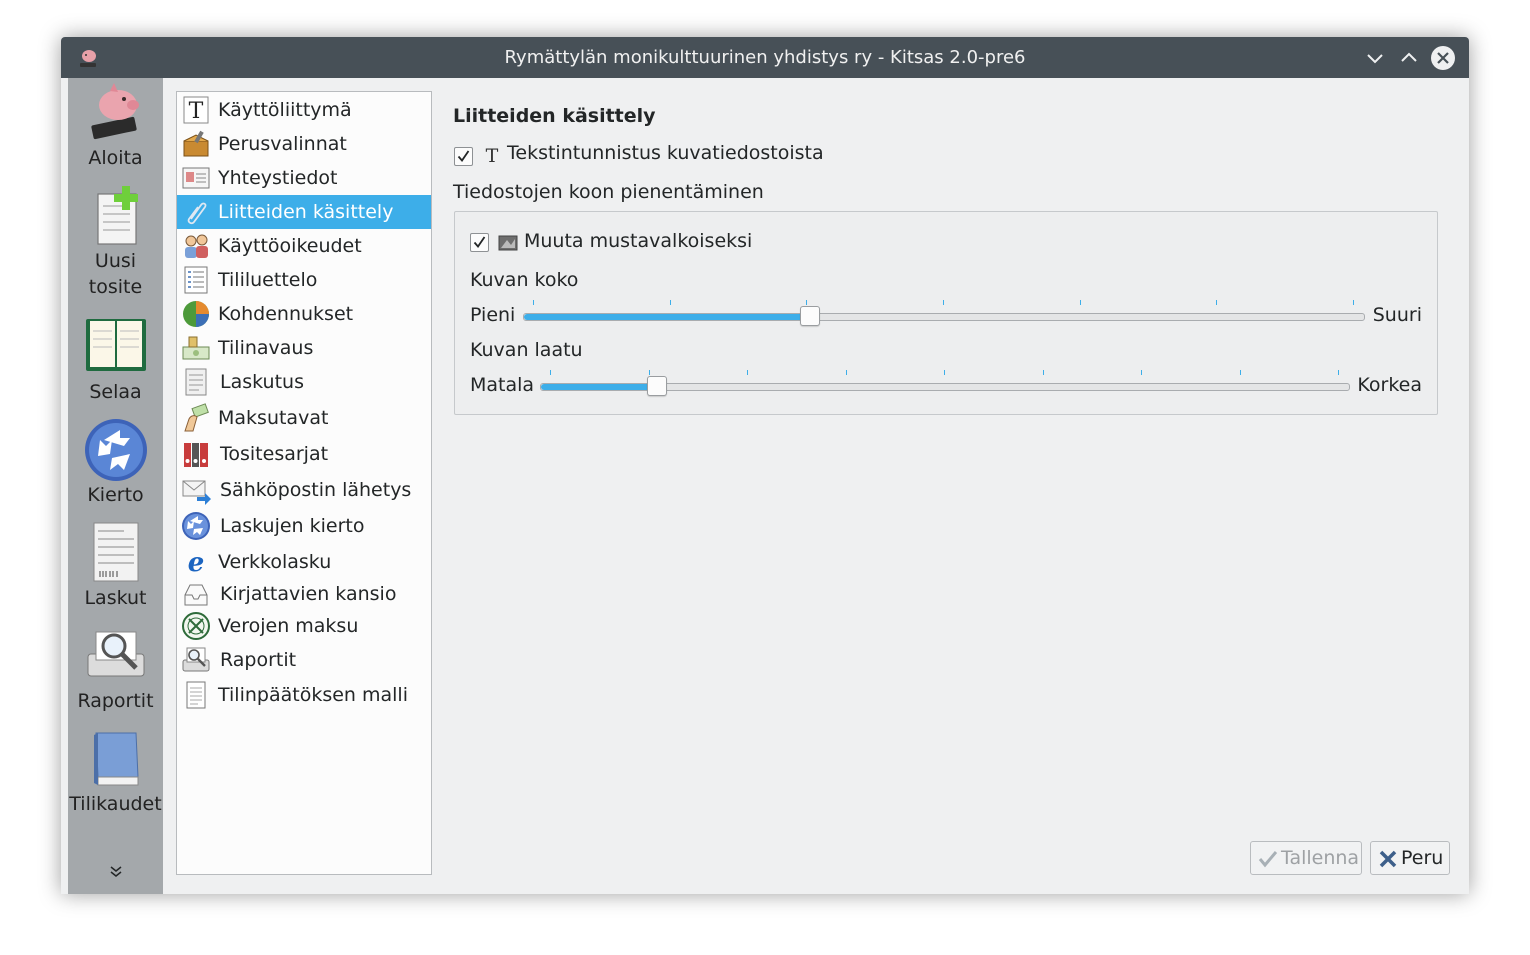 The image size is (1530, 955). What do you see at coordinates (196, 314) in the screenshot?
I see `pie-chart-icon` at bounding box center [196, 314].